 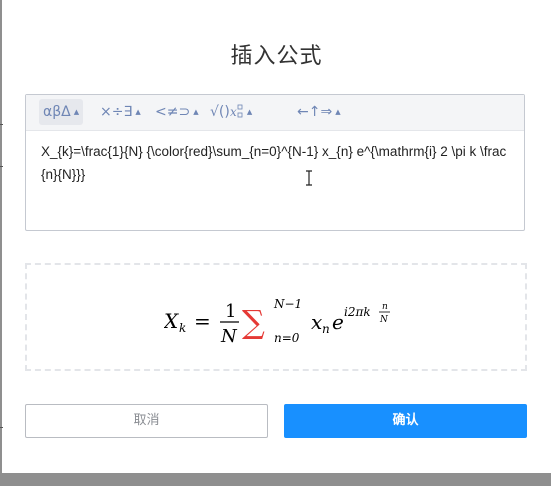 I want to click on rendered-formula: X k = 1 N ∑ N−1 n=0 x n e i2πk n N, so click(x=277, y=321).